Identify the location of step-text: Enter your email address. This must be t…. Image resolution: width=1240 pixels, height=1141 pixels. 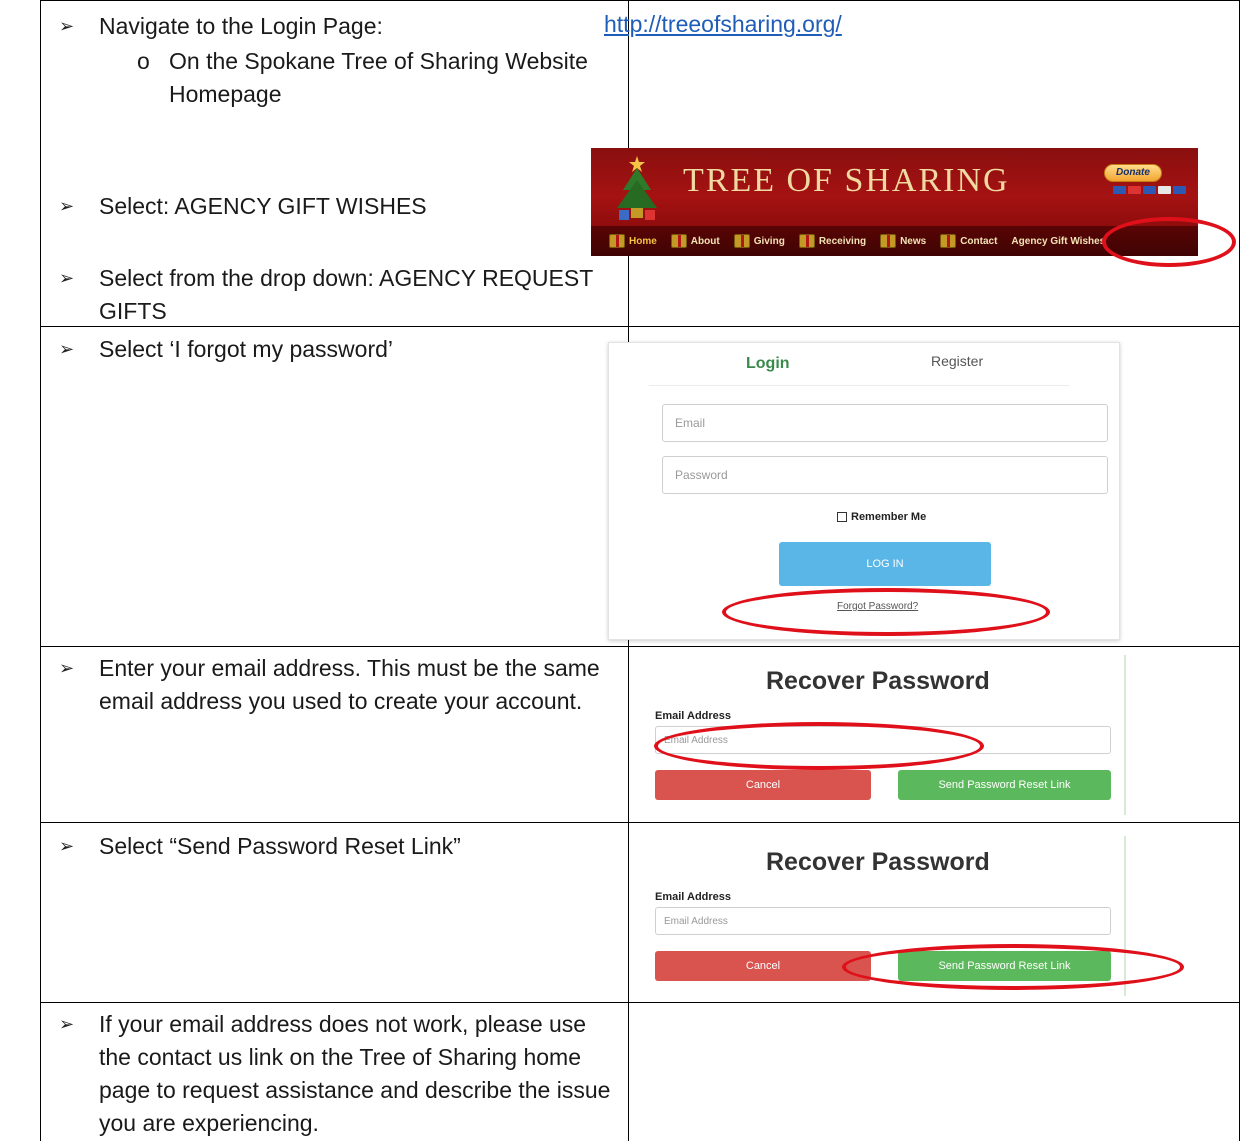
(349, 684).